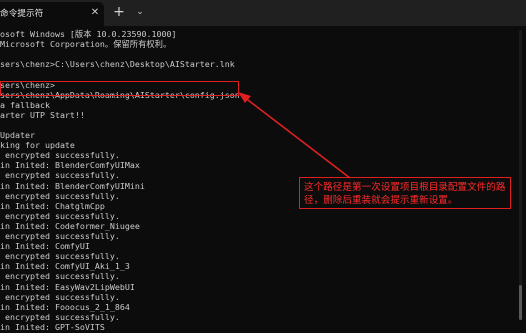  Describe the element at coordinates (405, 193) in the screenshot. I see `annotation-callout: 这个路径是第一次设置项目根目录配置文件的路径，删除后重装就会提示重新设置。` at that location.